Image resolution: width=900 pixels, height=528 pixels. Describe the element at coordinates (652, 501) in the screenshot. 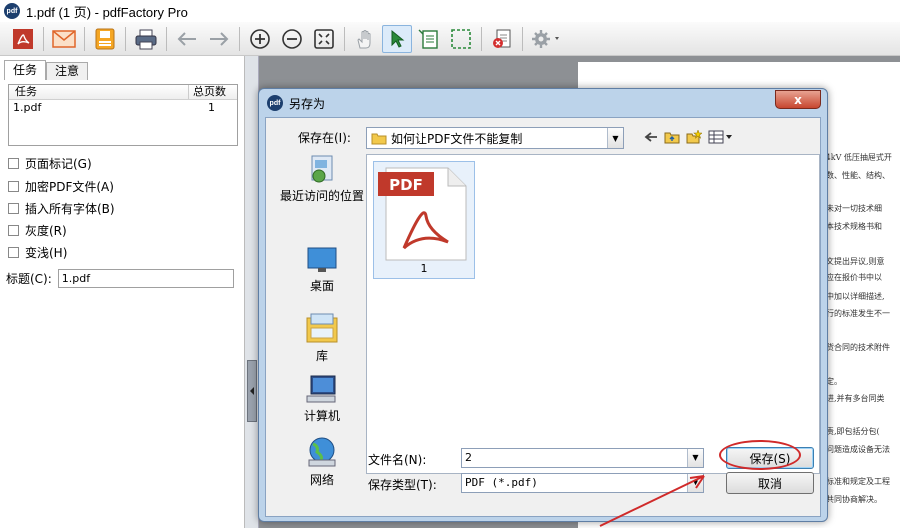

I see `annotation-arrow` at that location.